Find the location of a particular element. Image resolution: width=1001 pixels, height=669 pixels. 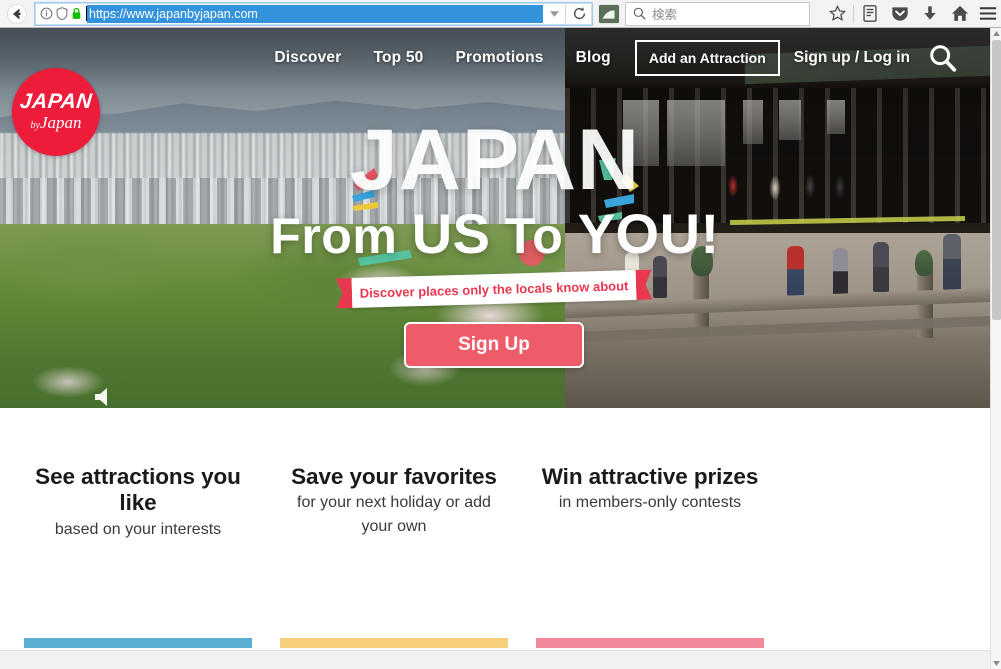

hero-signup-button: Sign Up is located at coordinates (494, 345).